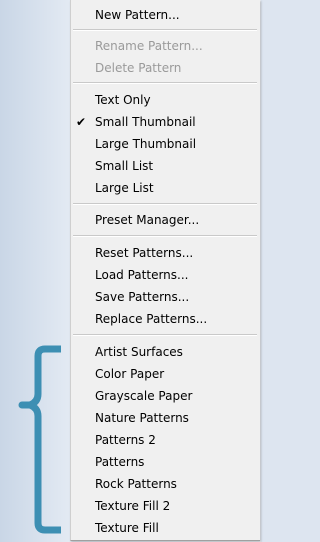 This screenshot has width=320, height=542. I want to click on menu-item-color-paper: Color Paper, so click(129, 374).